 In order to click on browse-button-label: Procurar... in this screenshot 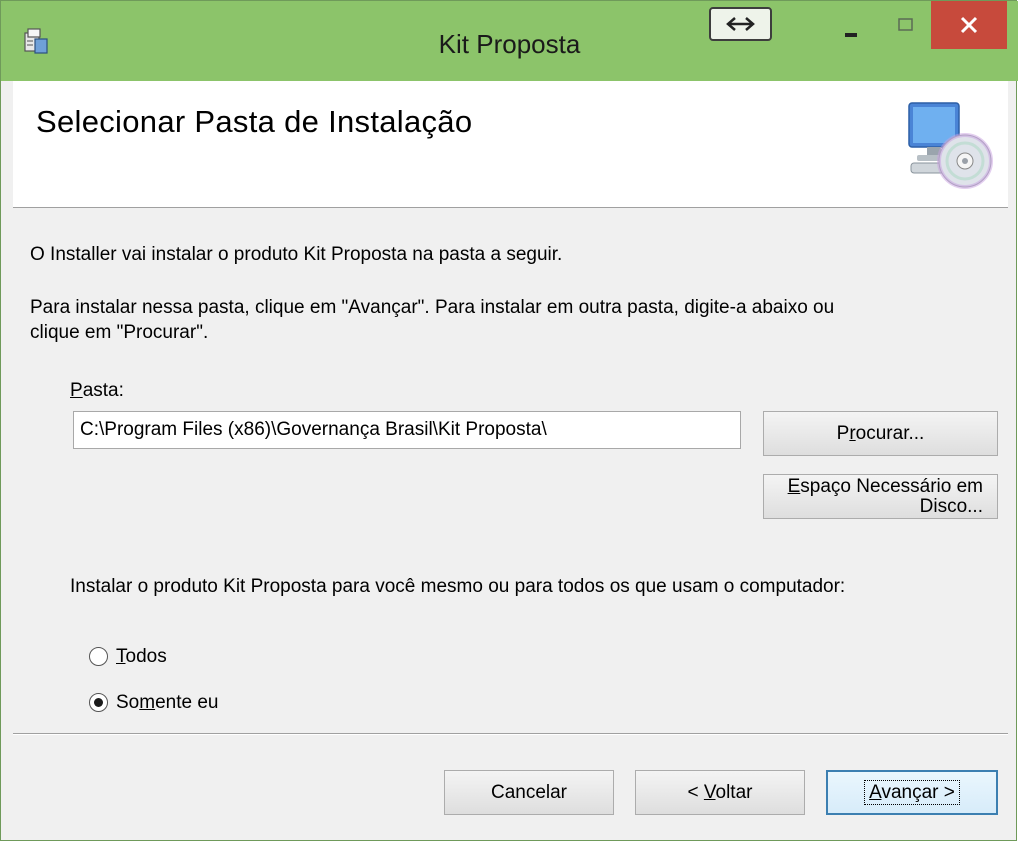, I will do `click(880, 433)`.